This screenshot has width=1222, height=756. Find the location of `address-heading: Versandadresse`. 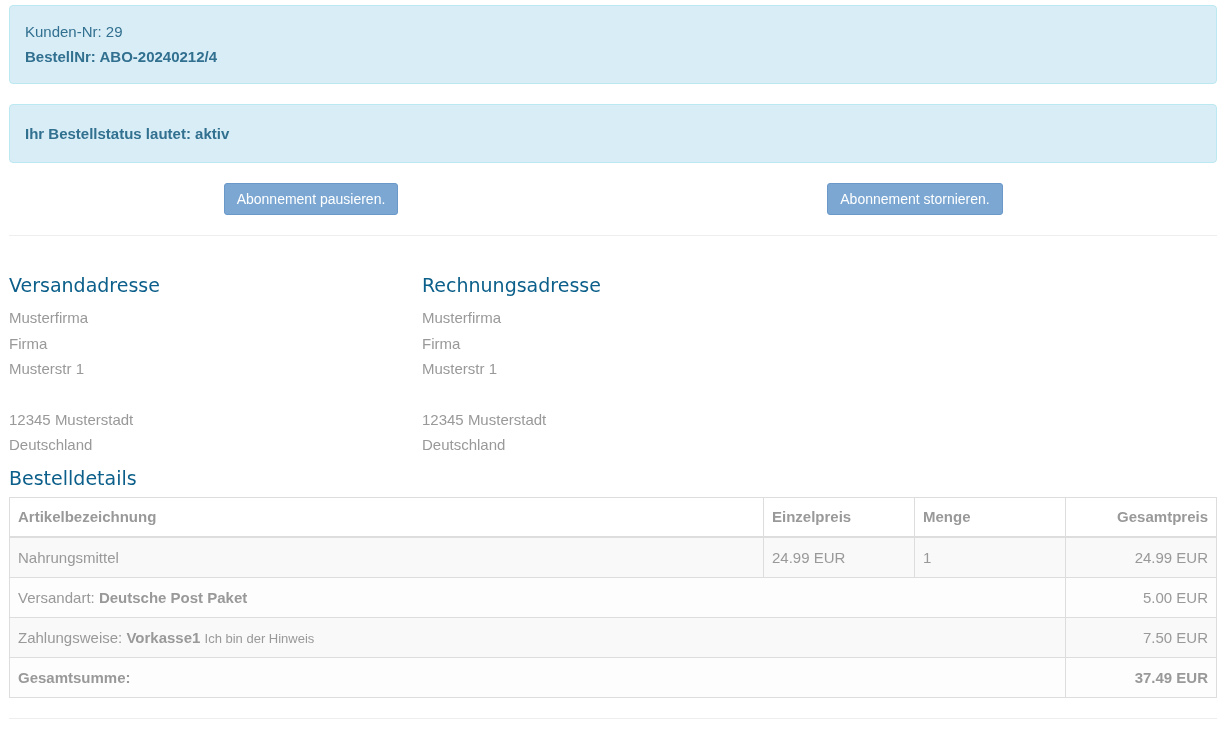

address-heading: Versandadresse is located at coordinates (85, 285).